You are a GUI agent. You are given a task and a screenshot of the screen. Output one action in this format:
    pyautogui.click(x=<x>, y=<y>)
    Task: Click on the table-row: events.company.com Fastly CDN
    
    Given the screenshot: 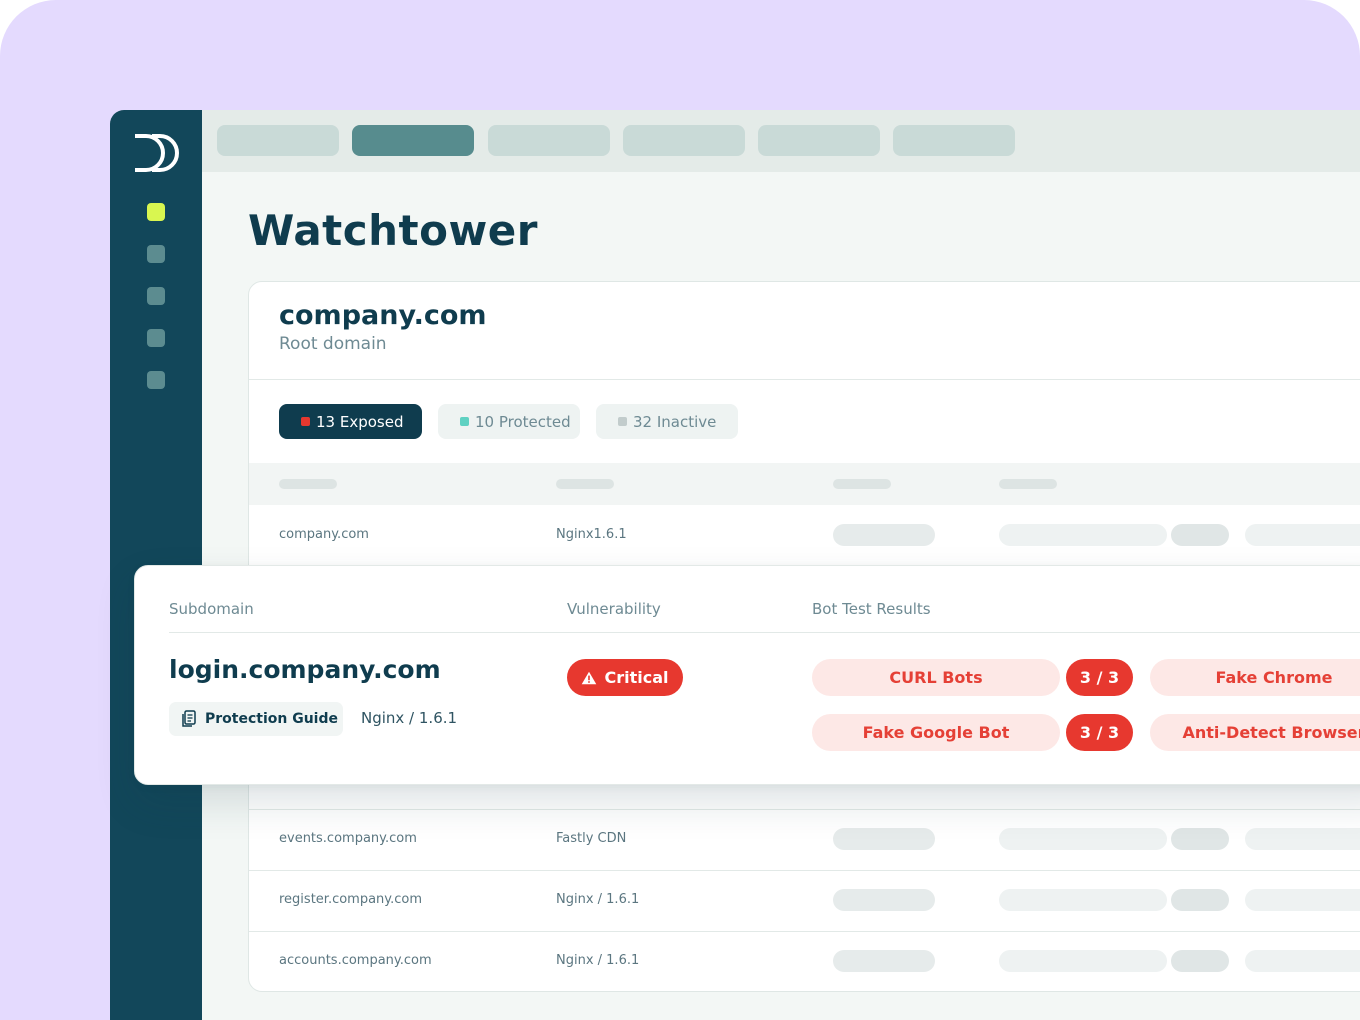 What is the action you would take?
    pyautogui.click(x=804, y=839)
    